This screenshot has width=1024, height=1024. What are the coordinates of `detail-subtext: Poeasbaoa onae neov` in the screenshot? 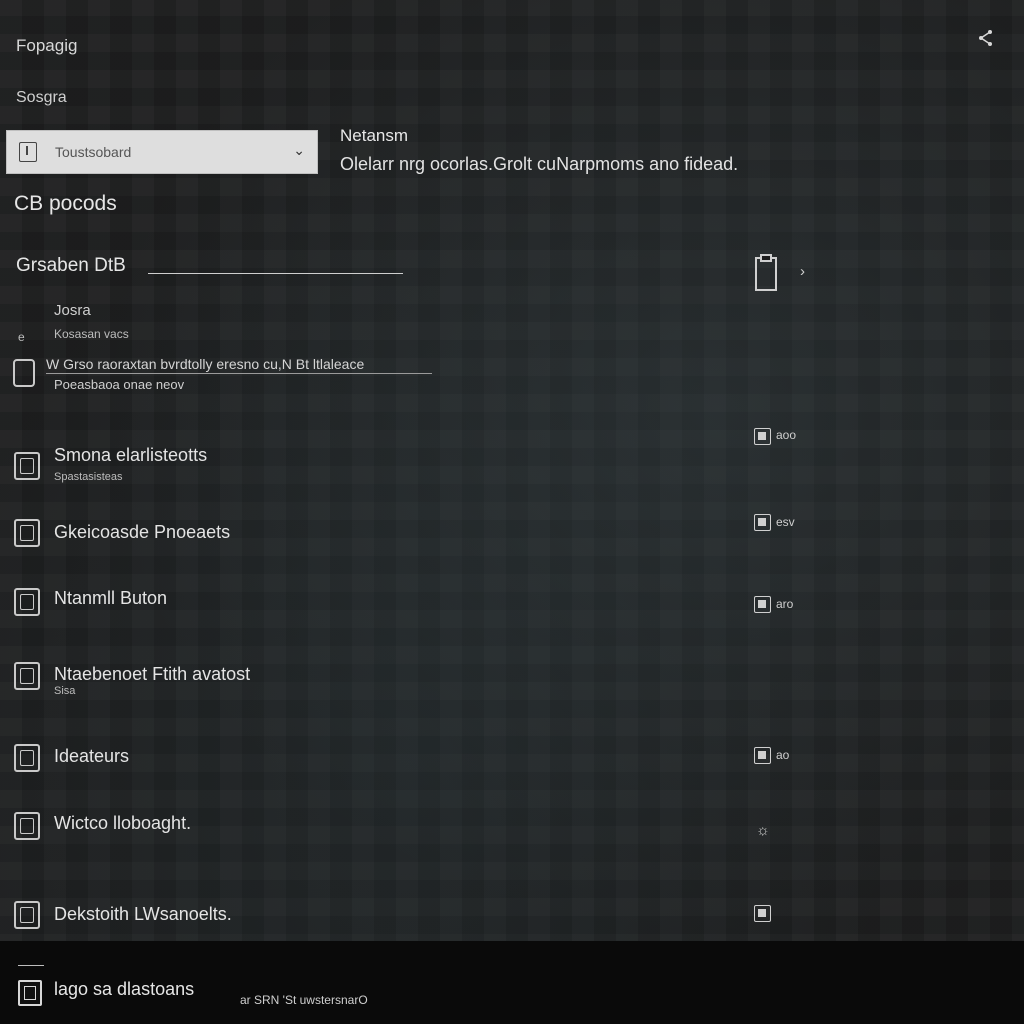 It's located at (119, 384).